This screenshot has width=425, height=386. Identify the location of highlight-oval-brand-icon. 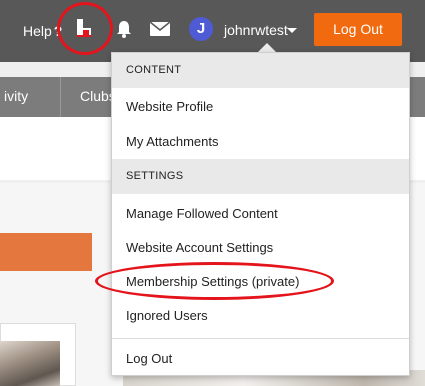
(85, 28).